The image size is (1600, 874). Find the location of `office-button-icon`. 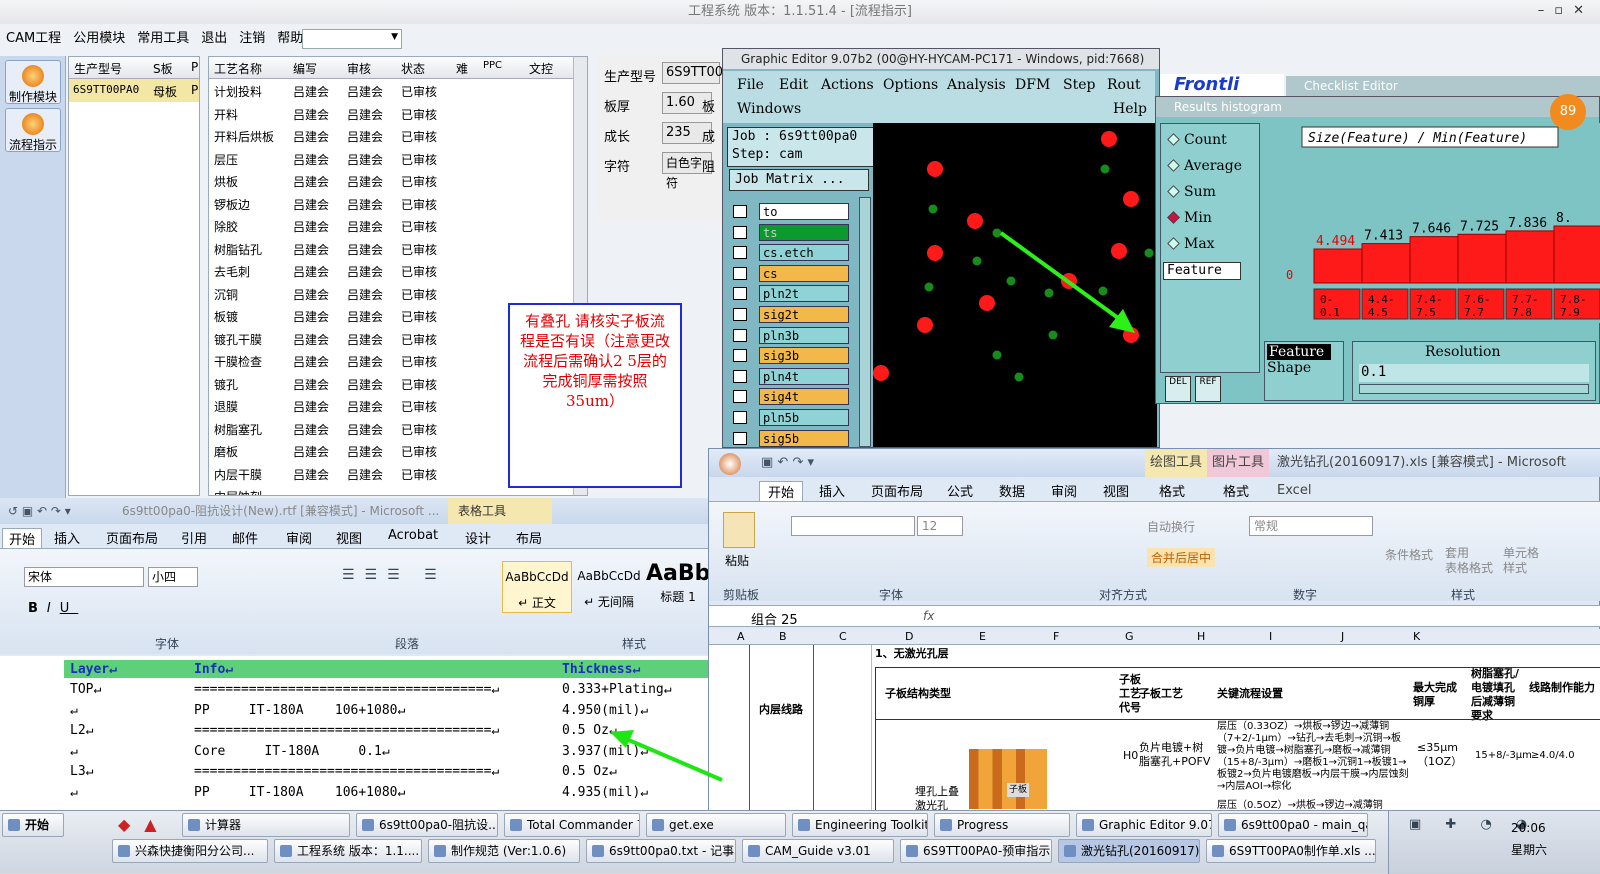

office-button-icon is located at coordinates (730, 464).